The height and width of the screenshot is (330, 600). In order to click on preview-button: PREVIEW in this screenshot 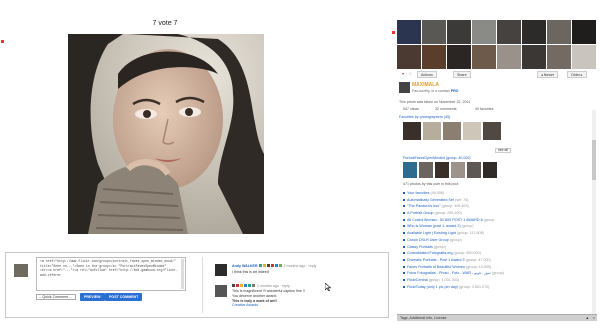, I will do `click(92, 297)`.